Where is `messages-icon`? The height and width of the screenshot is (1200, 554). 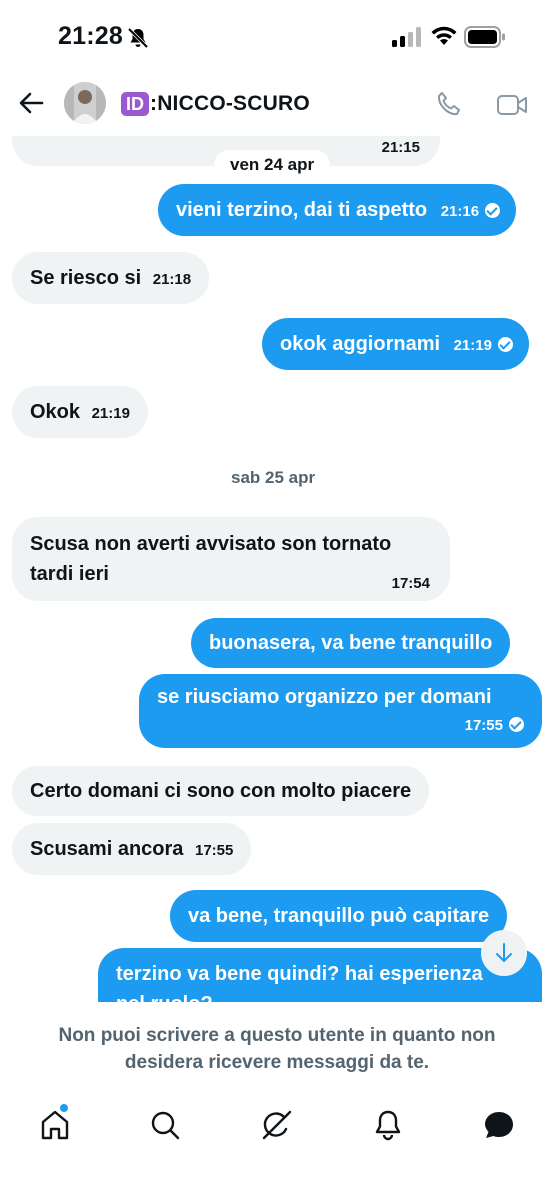
messages-icon is located at coordinates (499, 1125).